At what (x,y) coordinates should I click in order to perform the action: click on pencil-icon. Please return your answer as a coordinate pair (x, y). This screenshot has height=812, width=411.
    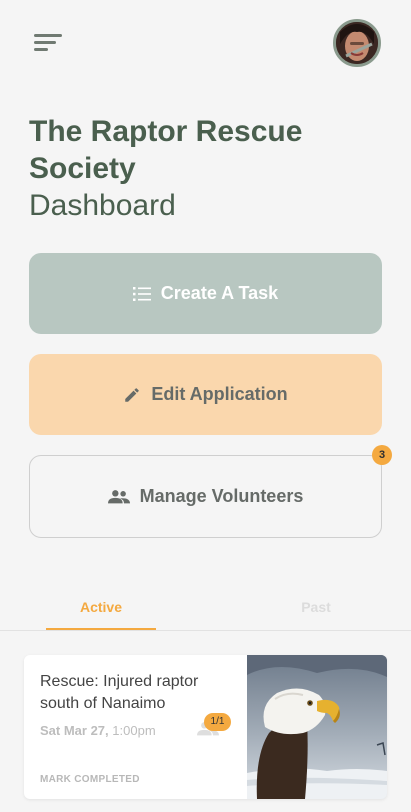
    Looking at the image, I should click on (132, 394).